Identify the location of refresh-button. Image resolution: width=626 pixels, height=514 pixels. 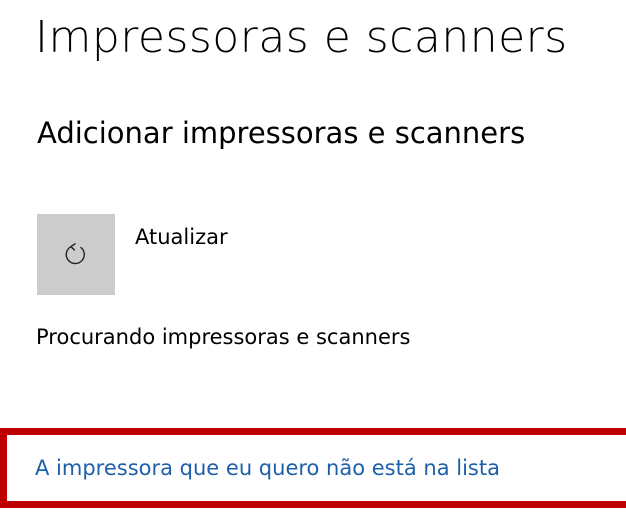
(76, 254).